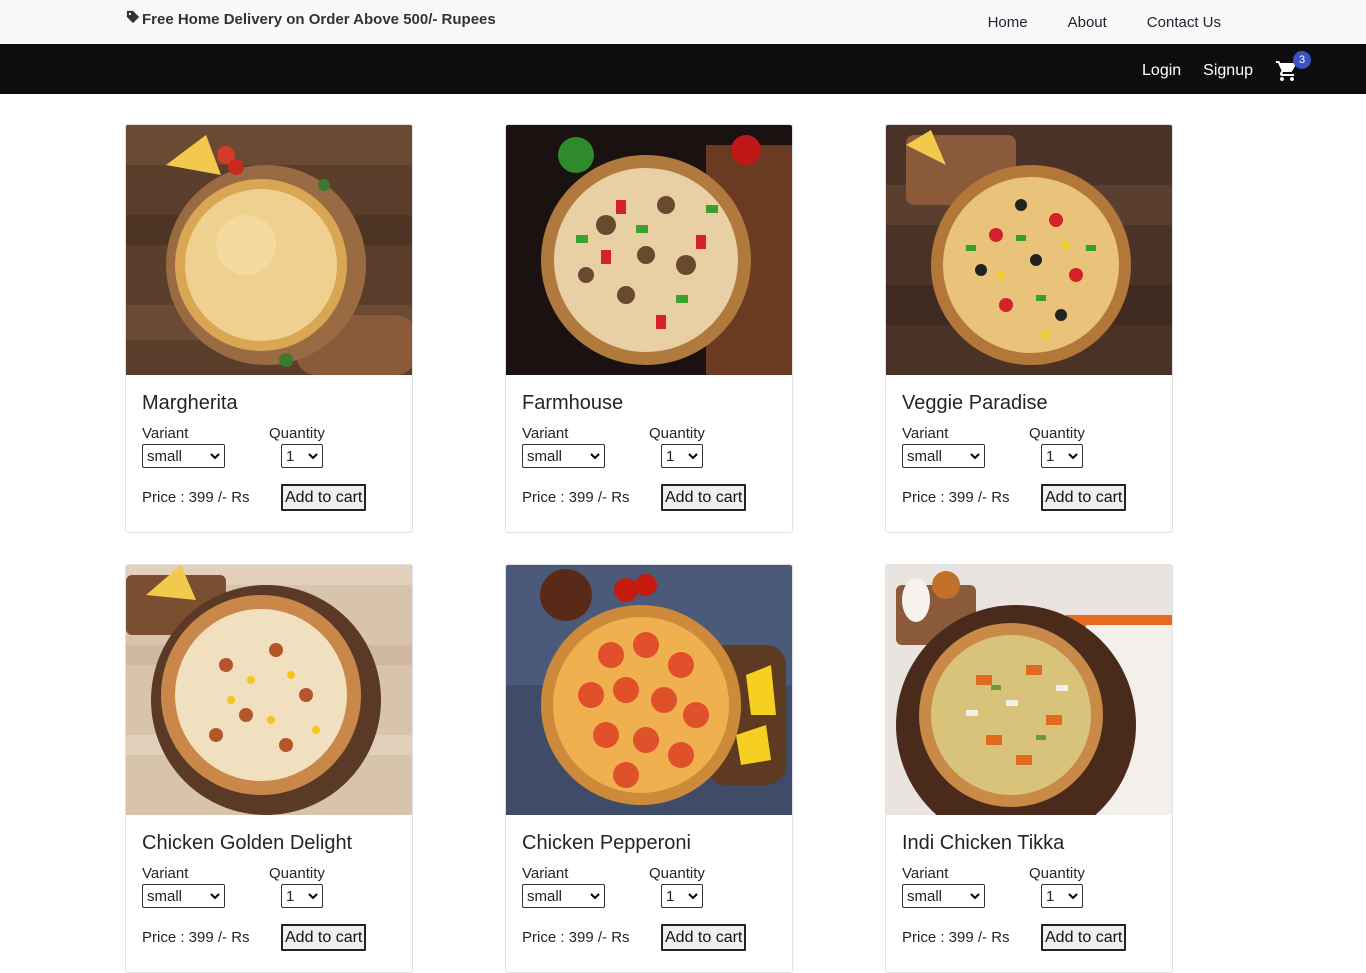 This screenshot has height=973, width=1366. Describe the element at coordinates (1008, 22) in the screenshot. I see `nav-home-link: Home` at that location.